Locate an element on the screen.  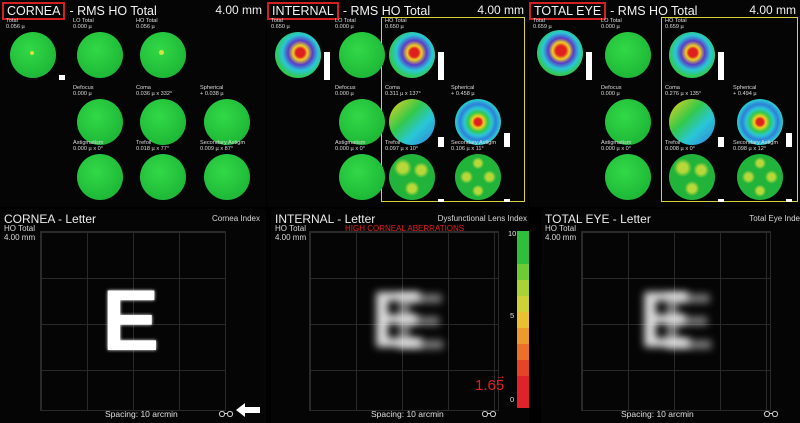
total-eye-lo-total-map: LO Total 0.000 µ is located at coordinates (632, 52).